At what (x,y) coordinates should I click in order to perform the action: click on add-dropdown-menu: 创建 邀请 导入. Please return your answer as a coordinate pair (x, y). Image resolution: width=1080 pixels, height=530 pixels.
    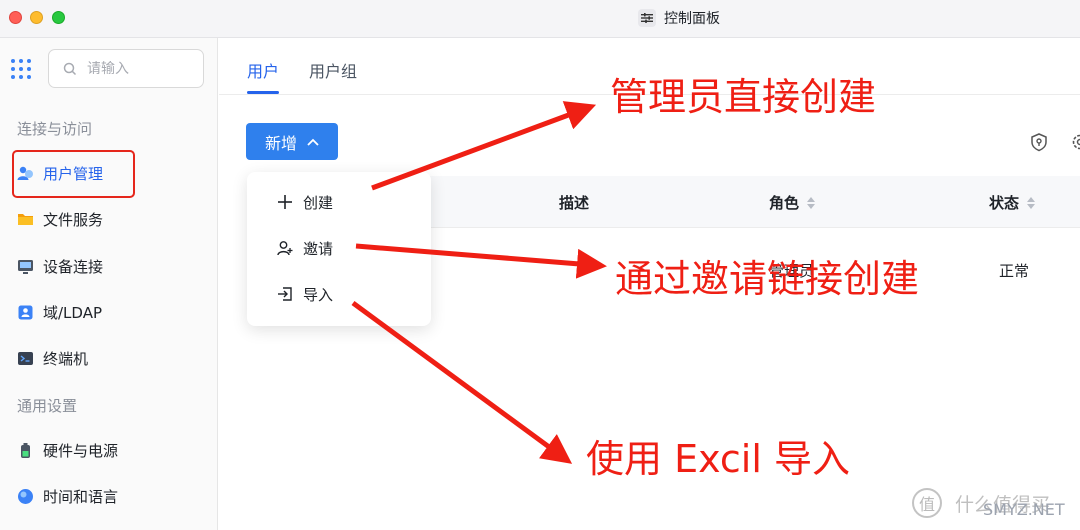
    Looking at the image, I should click on (339, 249).